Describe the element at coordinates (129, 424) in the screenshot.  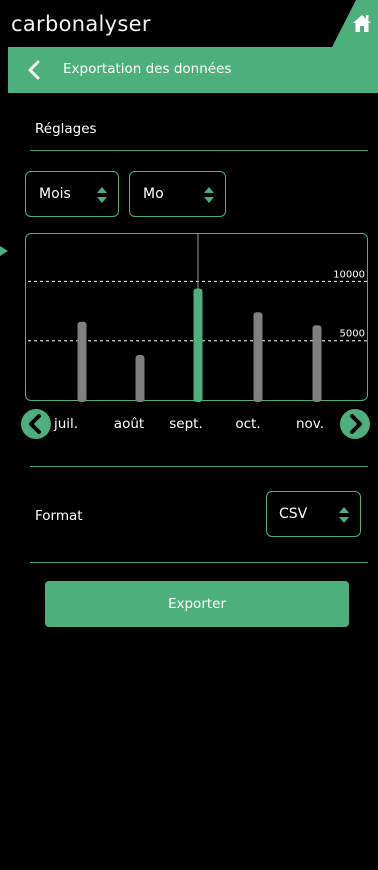
I see `month-label: août` at that location.